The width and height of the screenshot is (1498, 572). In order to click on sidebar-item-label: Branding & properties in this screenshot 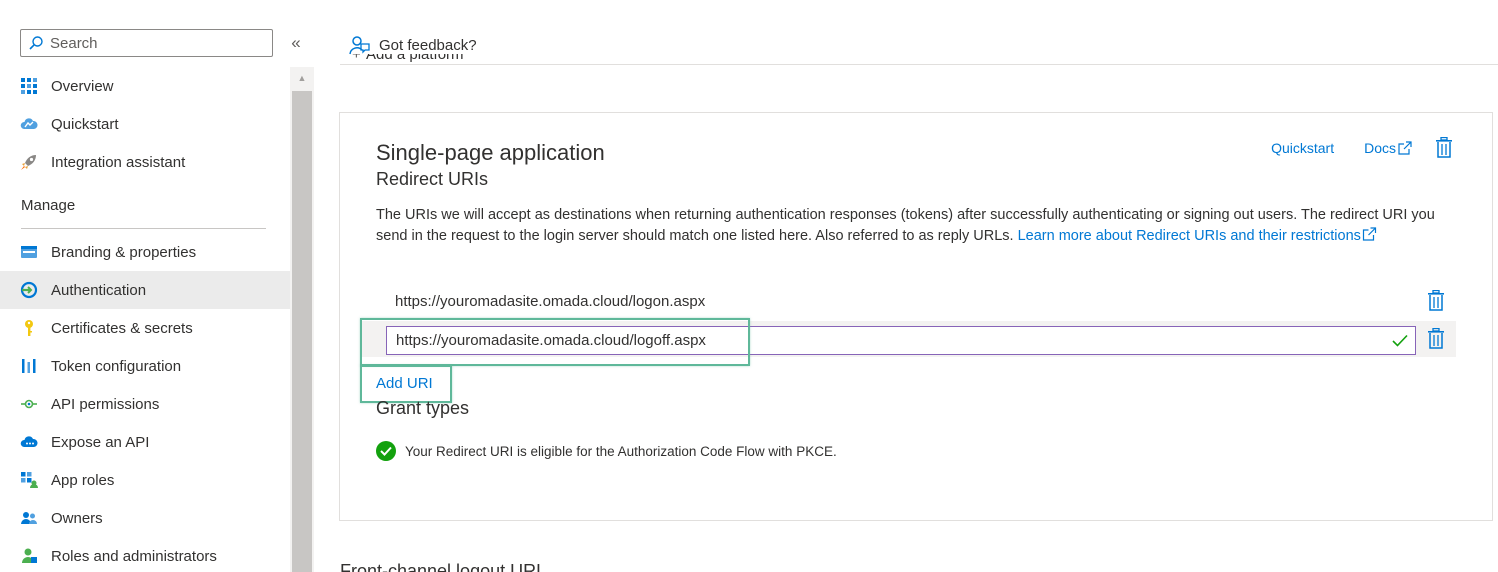, I will do `click(124, 252)`.